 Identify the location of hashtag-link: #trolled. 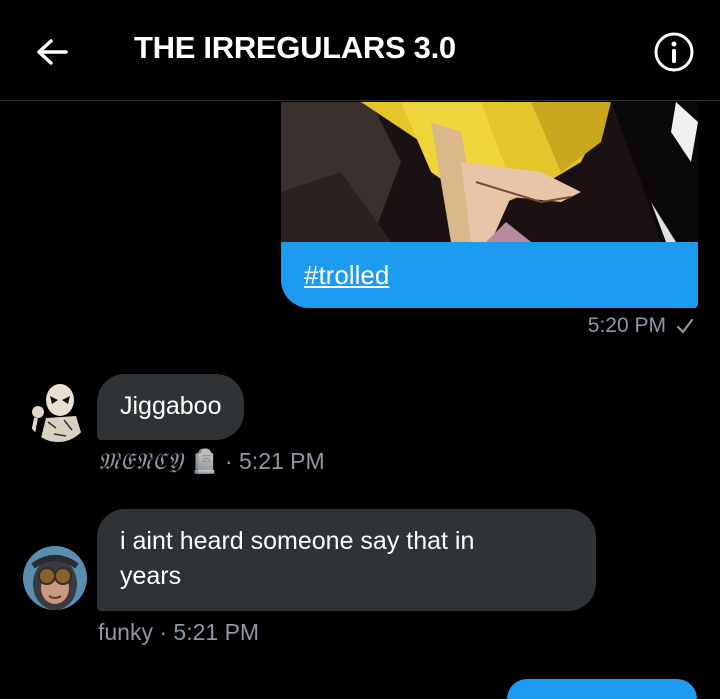
(346, 275).